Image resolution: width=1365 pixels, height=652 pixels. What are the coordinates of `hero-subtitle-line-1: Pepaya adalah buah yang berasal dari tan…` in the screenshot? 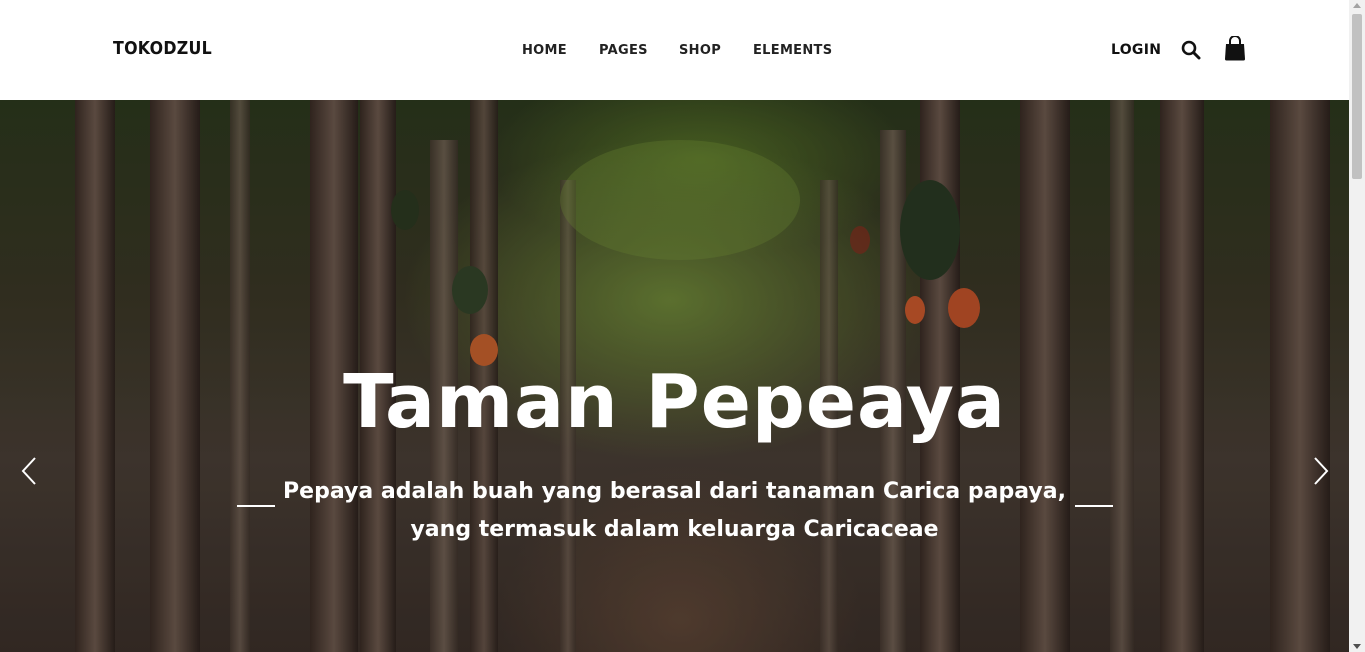 It's located at (674, 491).